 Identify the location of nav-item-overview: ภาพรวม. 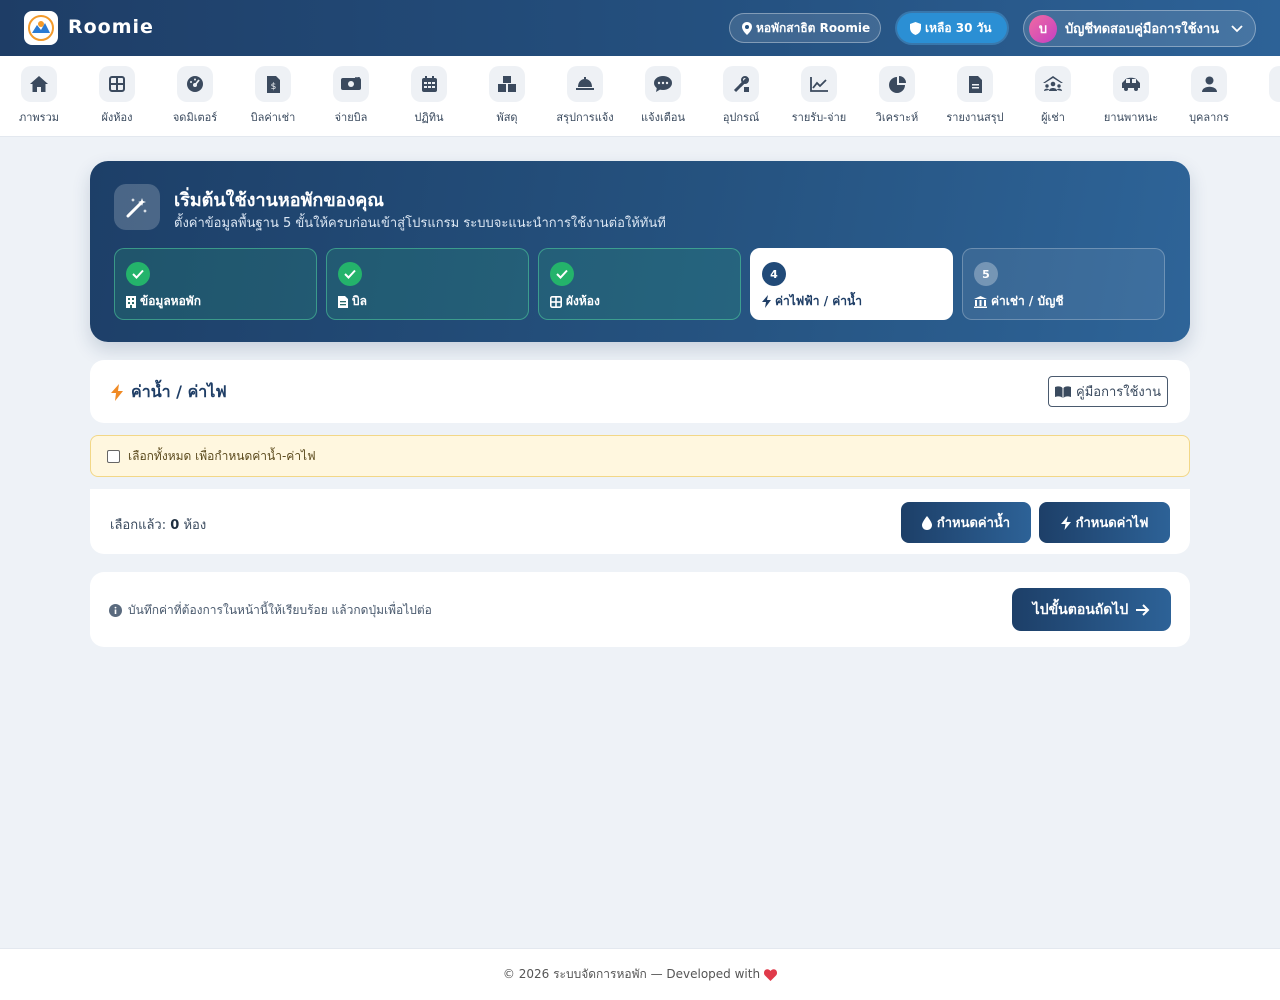
(39, 96).